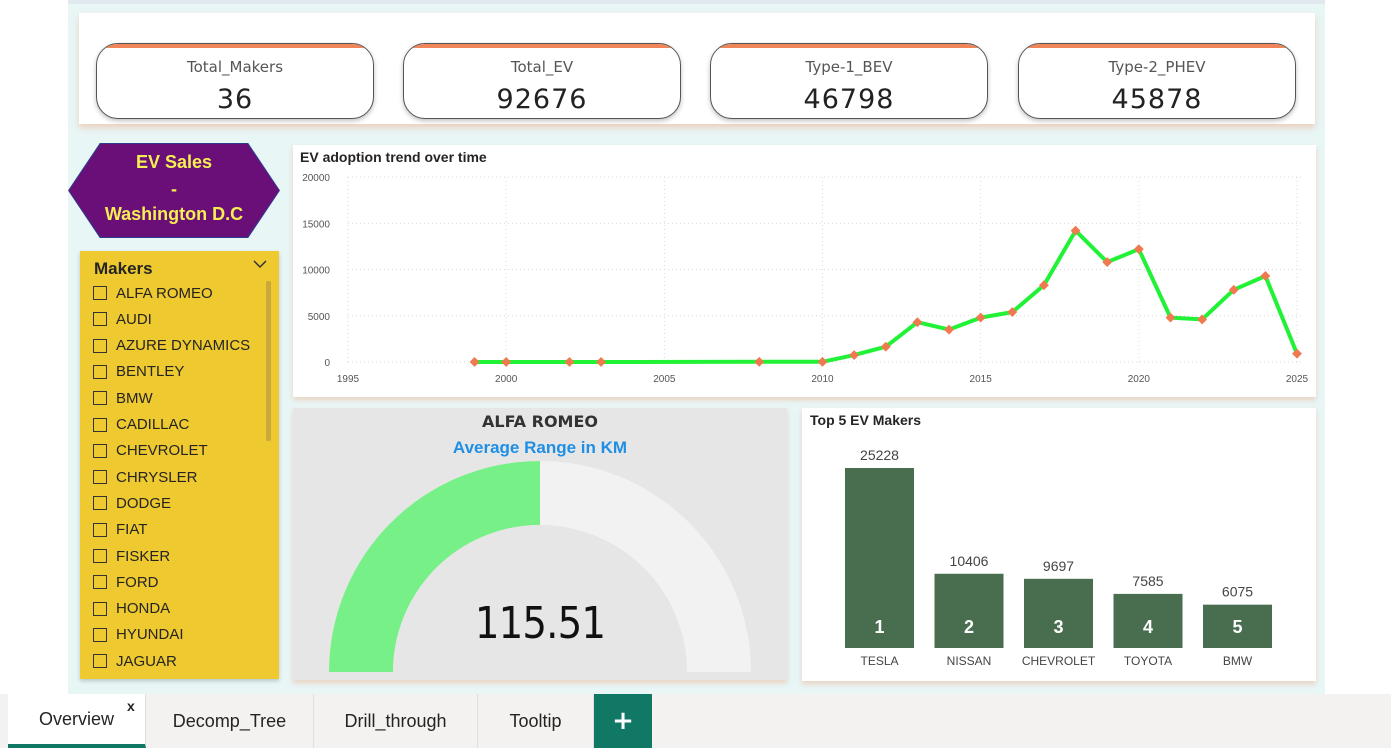 The image size is (1391, 748). Describe the element at coordinates (316, 178) in the screenshot. I see `y-tick-label: 20000` at that location.